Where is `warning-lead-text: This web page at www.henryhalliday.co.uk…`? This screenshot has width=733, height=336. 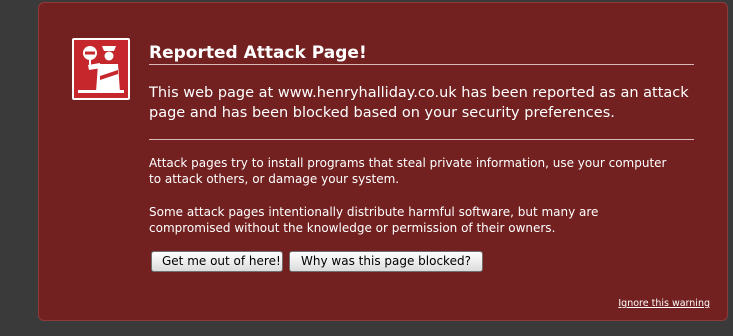
warning-lead-text: This web page at www.henryhalliday.co.uk… is located at coordinates (419, 103).